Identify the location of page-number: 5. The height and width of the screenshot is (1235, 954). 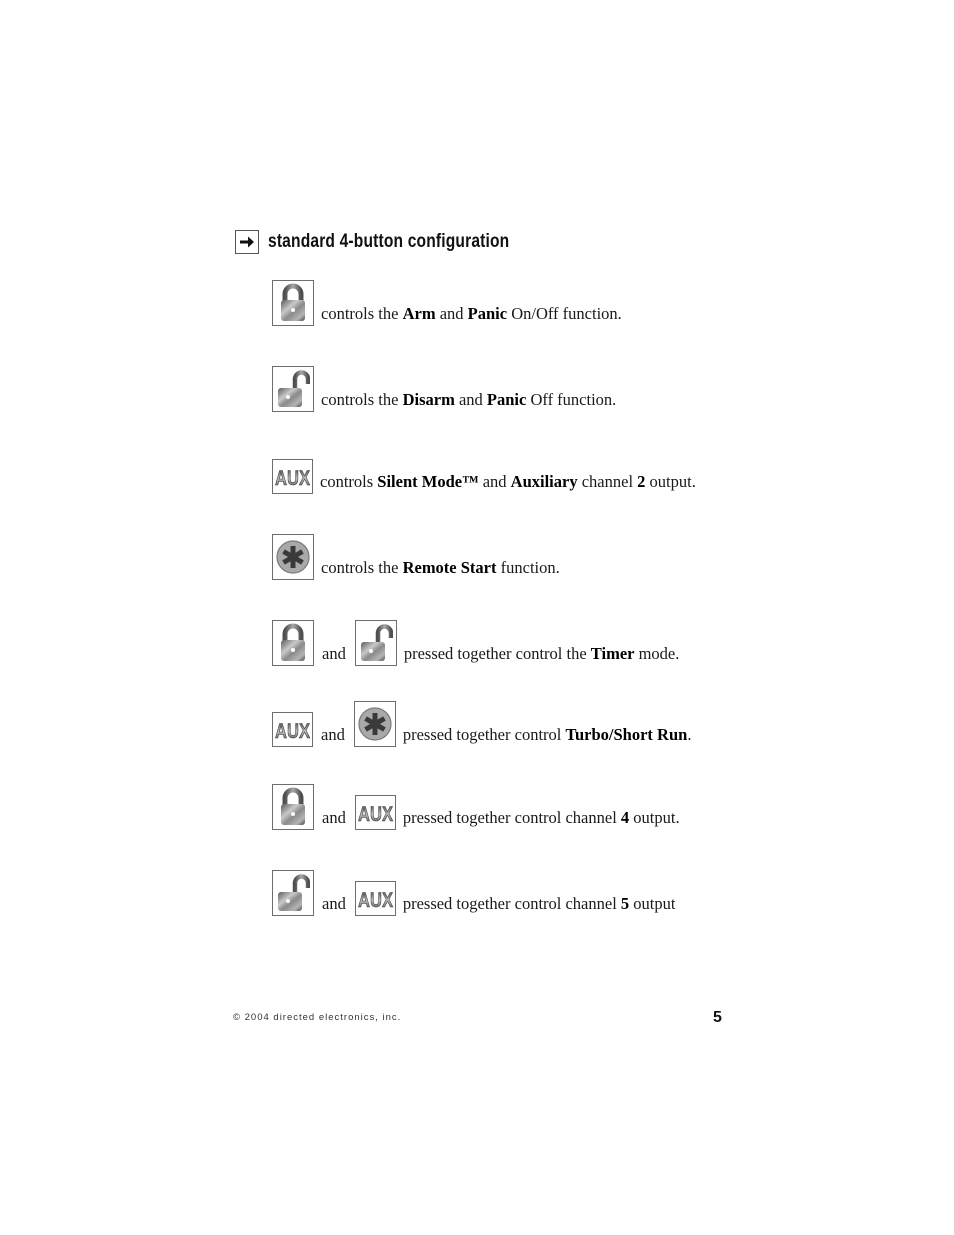
(717, 1017).